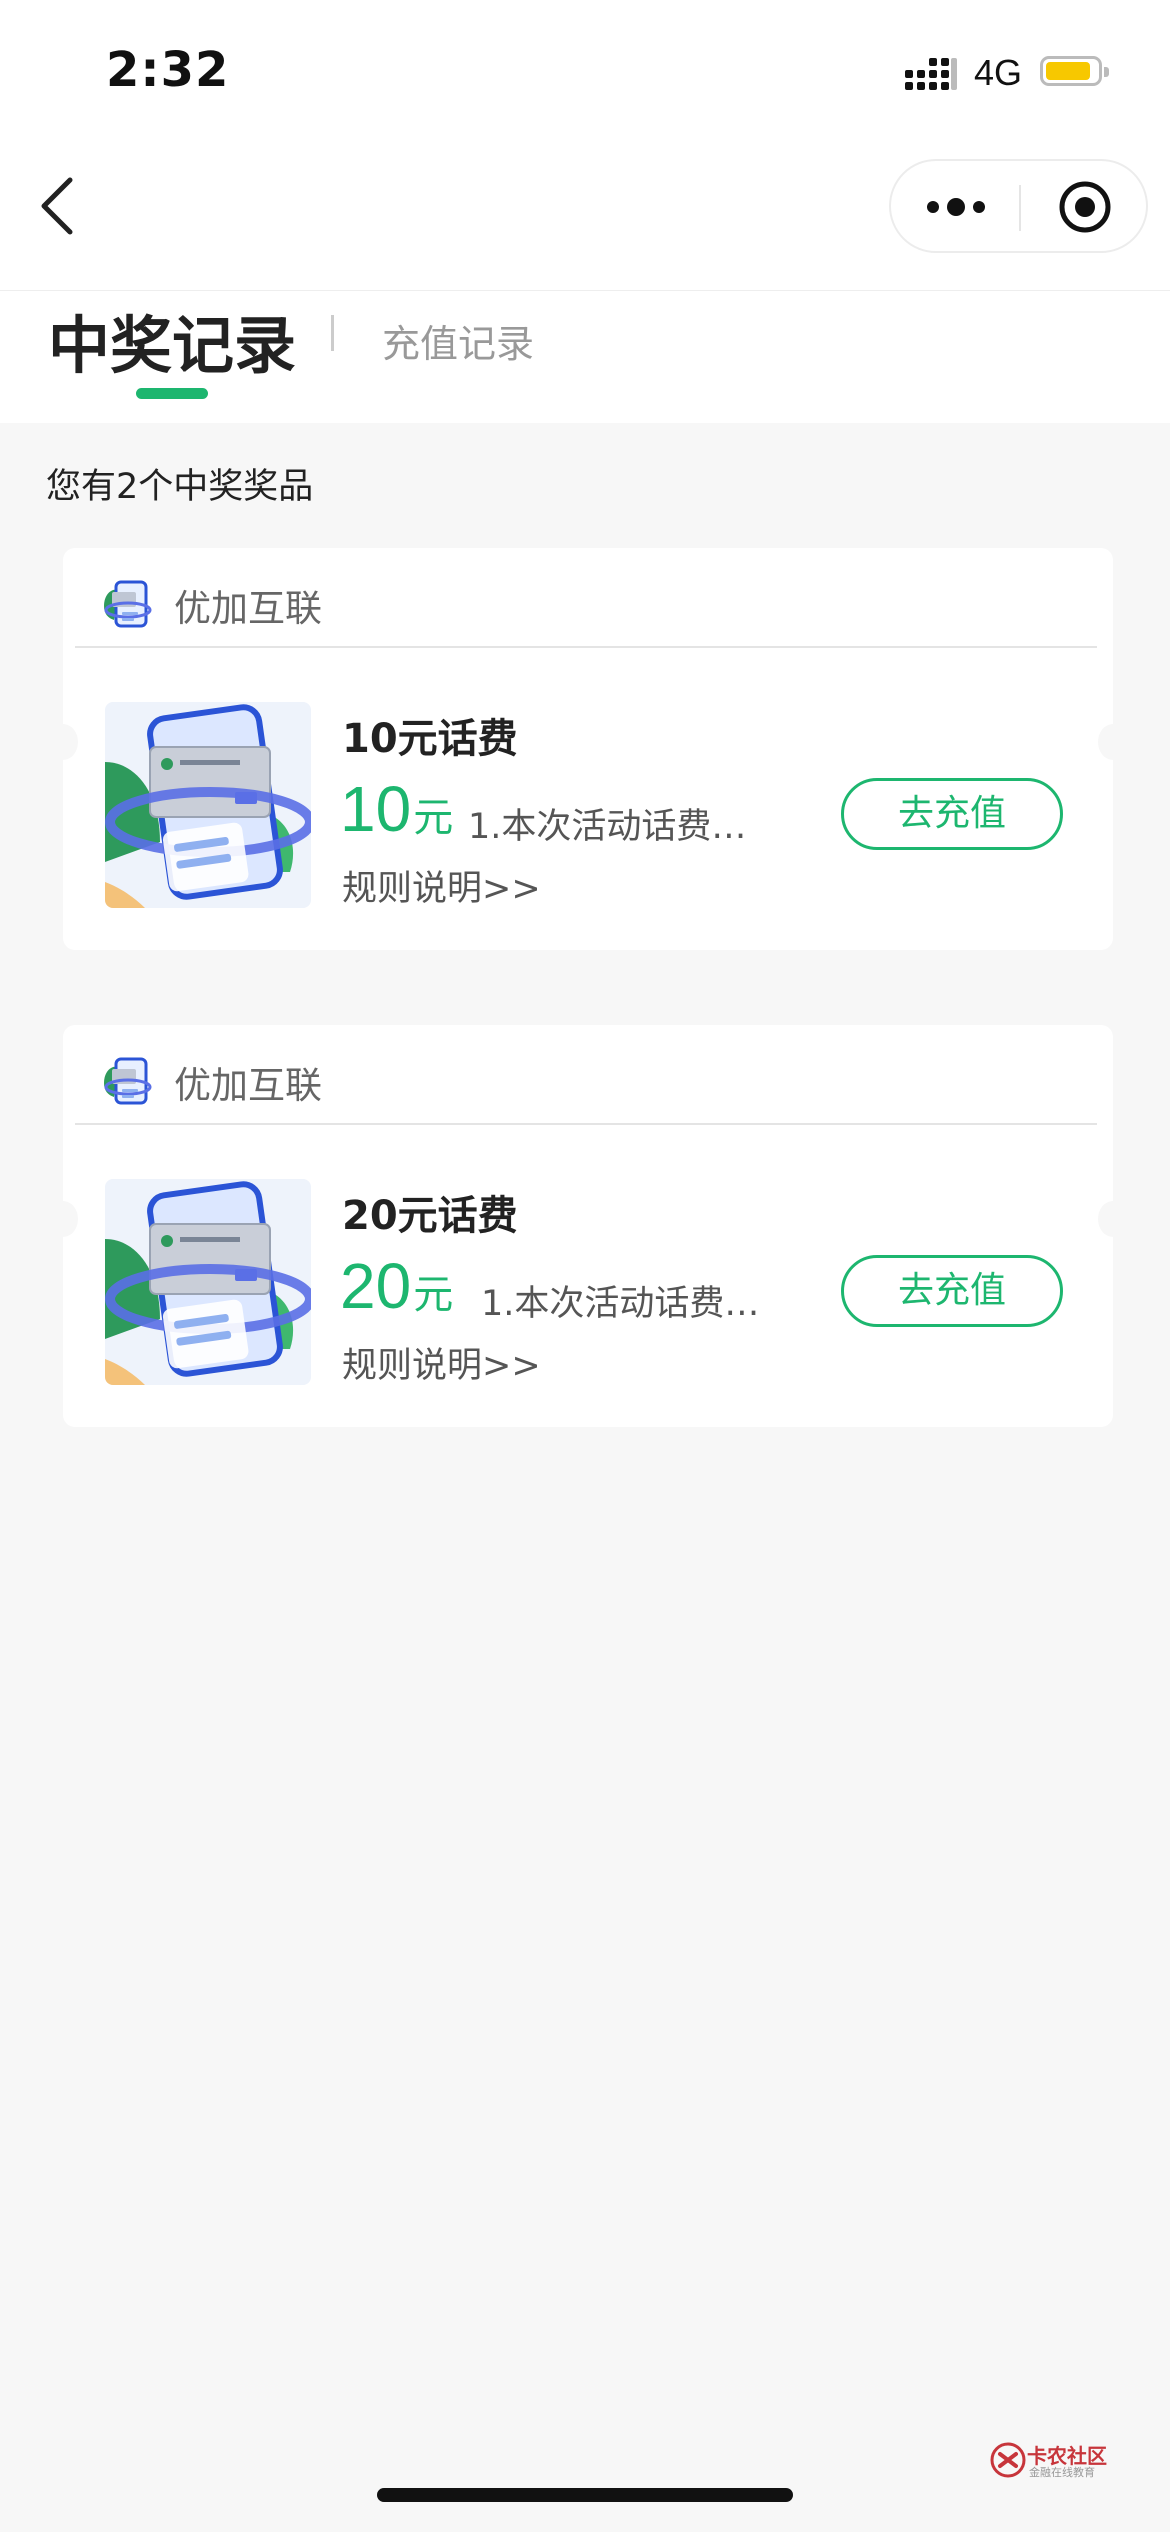 The image size is (1170, 2532). Describe the element at coordinates (1085, 207) in the screenshot. I see `close-miniprogram-icon` at that location.